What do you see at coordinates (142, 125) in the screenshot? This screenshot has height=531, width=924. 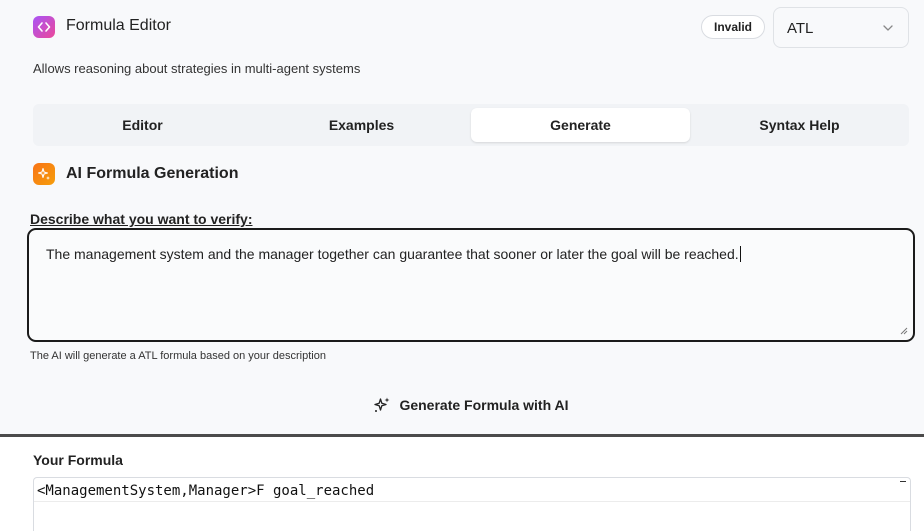 I see `tab-editor: Editor` at bounding box center [142, 125].